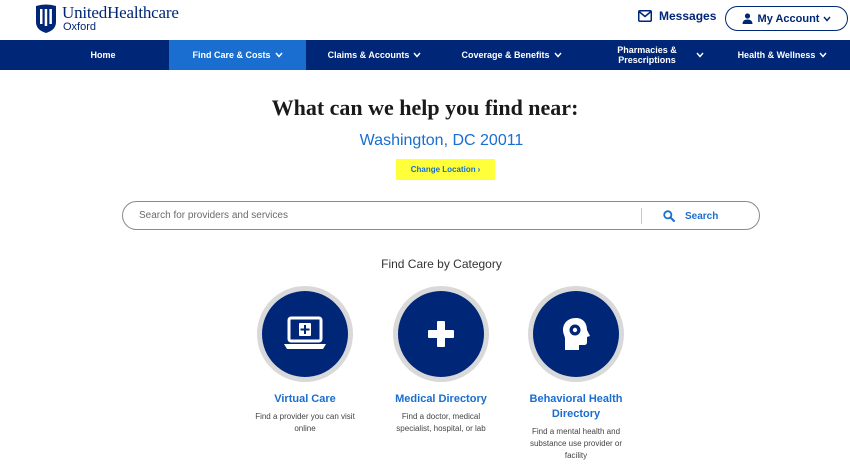 This screenshot has width=850, height=465. What do you see at coordinates (425, 107) in the screenshot?
I see `page-headline: What can we help you find near:` at bounding box center [425, 107].